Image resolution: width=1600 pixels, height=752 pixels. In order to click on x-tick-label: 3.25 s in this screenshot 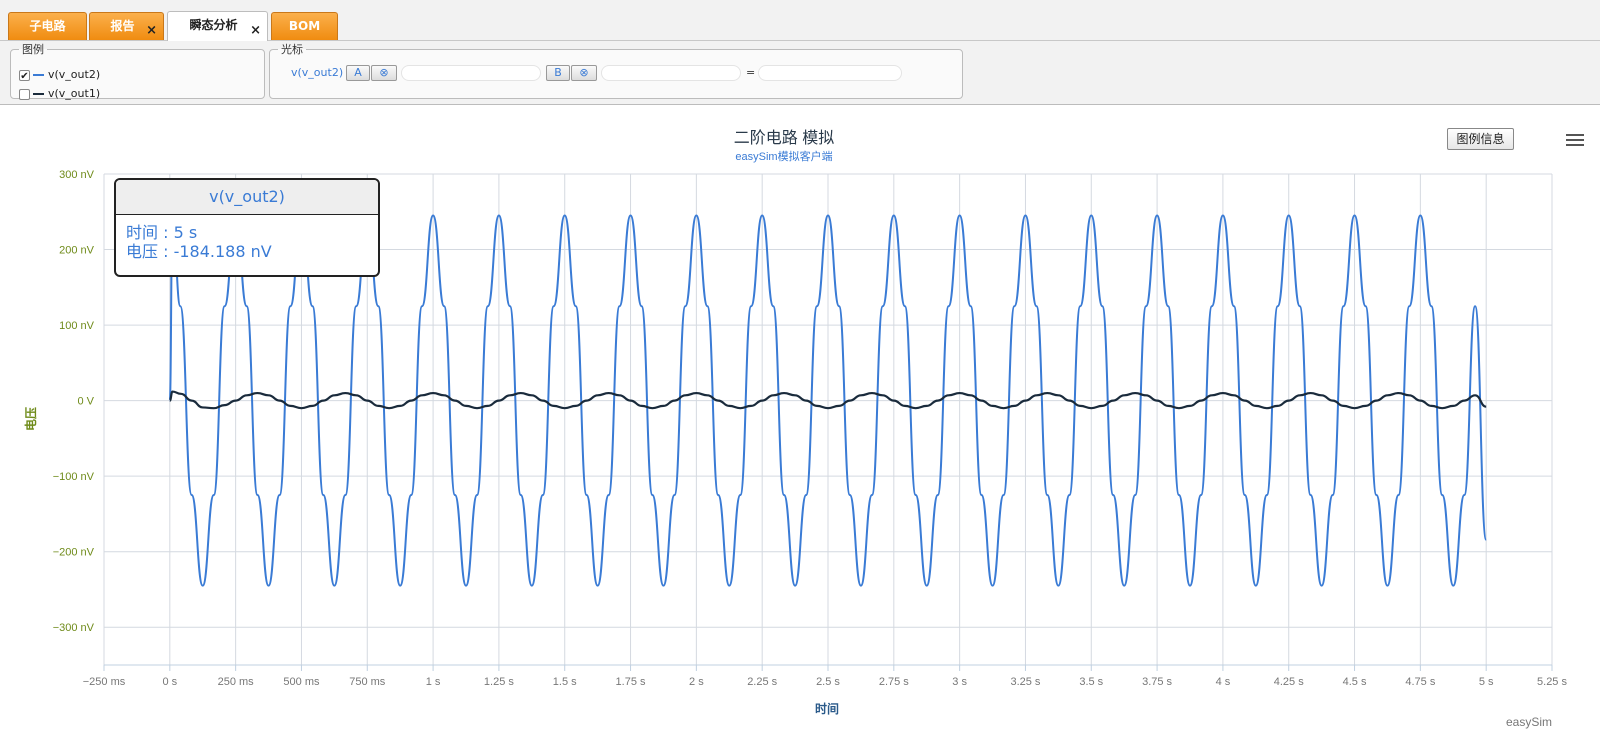, I will do `click(1025, 682)`.